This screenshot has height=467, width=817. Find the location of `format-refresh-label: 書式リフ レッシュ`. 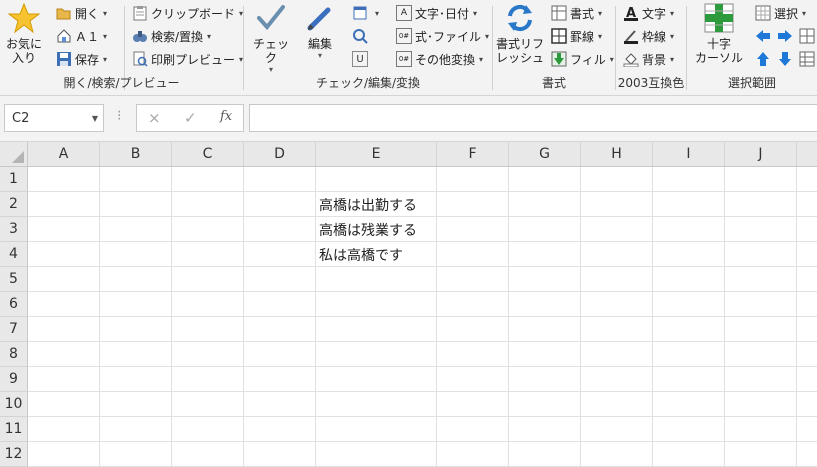

format-refresh-label: 書式リフ レッシュ is located at coordinates (519, 51).